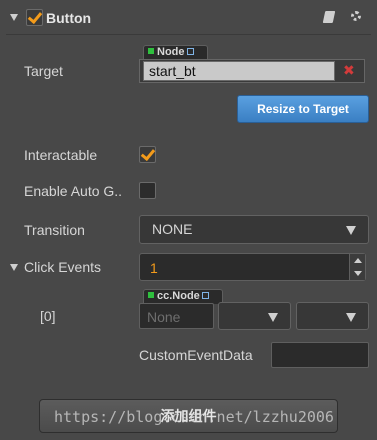 Image resolution: width=377 pixels, height=440 pixels. What do you see at coordinates (154, 268) in the screenshot?
I see `click-events-count: 1` at bounding box center [154, 268].